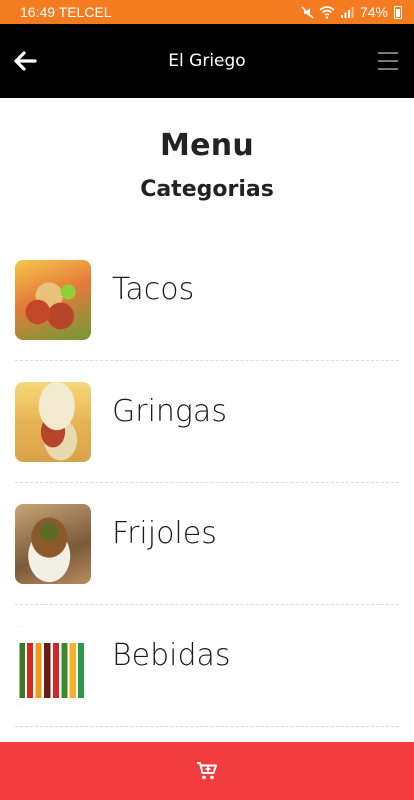 The width and height of the screenshot is (414, 800). What do you see at coordinates (164, 533) in the screenshot?
I see `category-label: Frijoles` at bounding box center [164, 533].